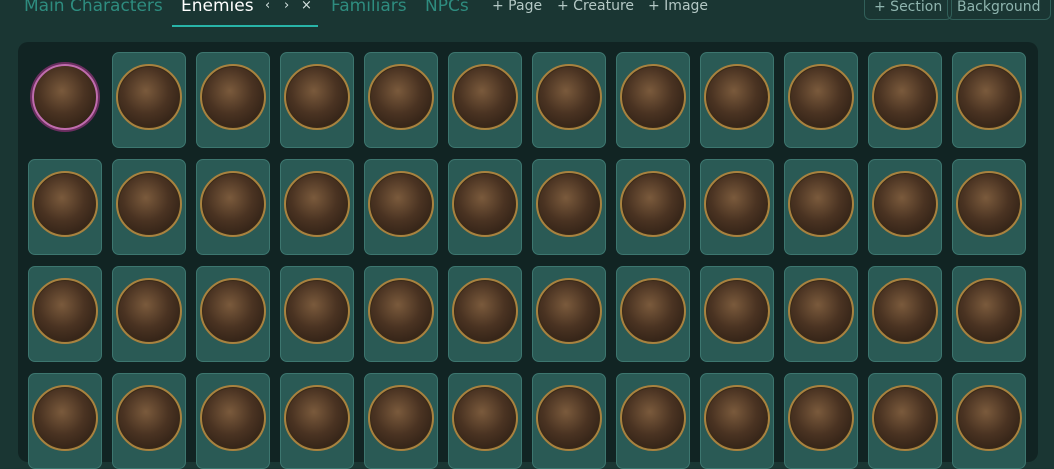 The image size is (1054, 469). I want to click on creature-card-female-bandit, so click(821, 100).